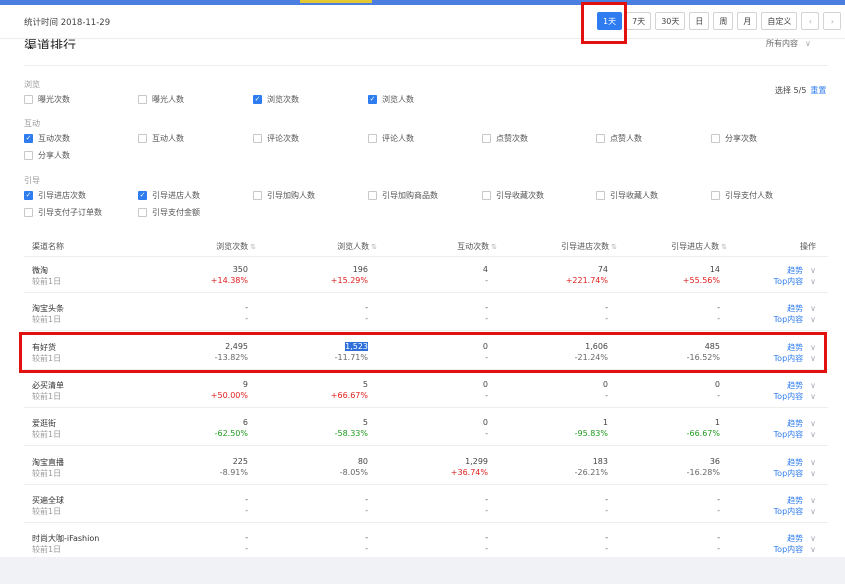 The width and height of the screenshot is (845, 584). Describe the element at coordinates (742, 195) in the screenshot. I see `metric-checkbox: 引导支付人数` at that location.